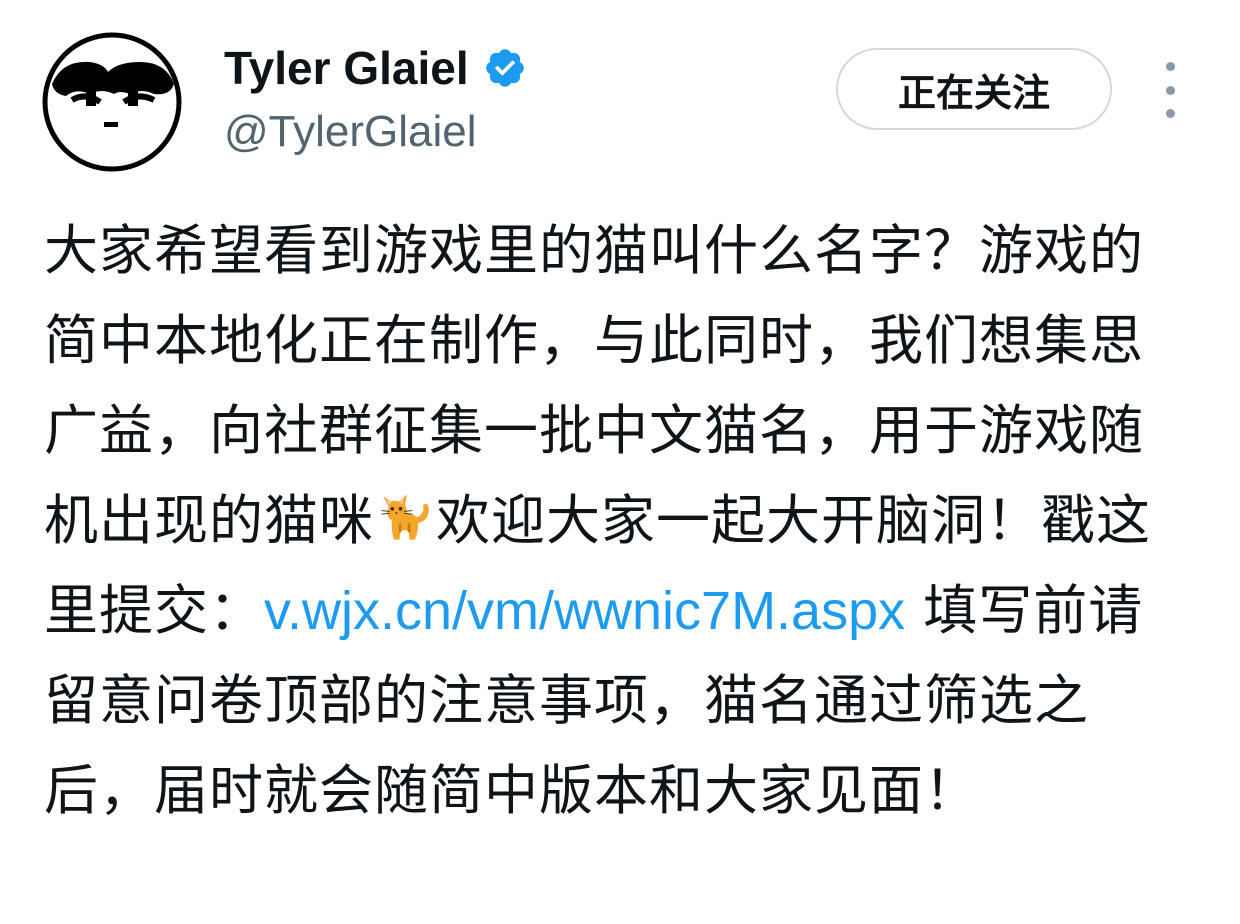 The width and height of the screenshot is (1240, 924). What do you see at coordinates (1170, 66) in the screenshot?
I see `more-vertical-icon` at bounding box center [1170, 66].